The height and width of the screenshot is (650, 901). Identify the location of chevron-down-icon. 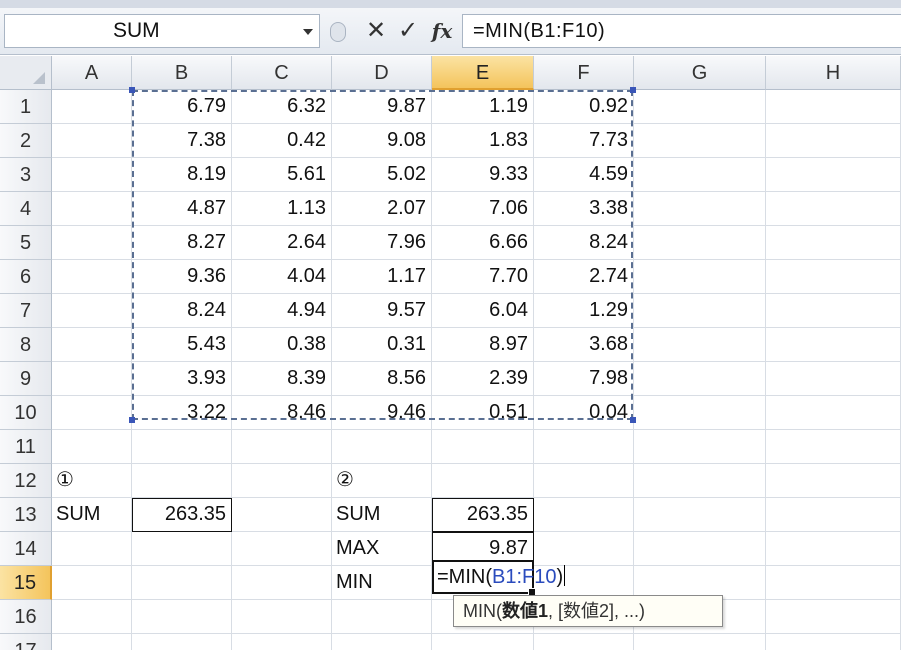
(308, 32).